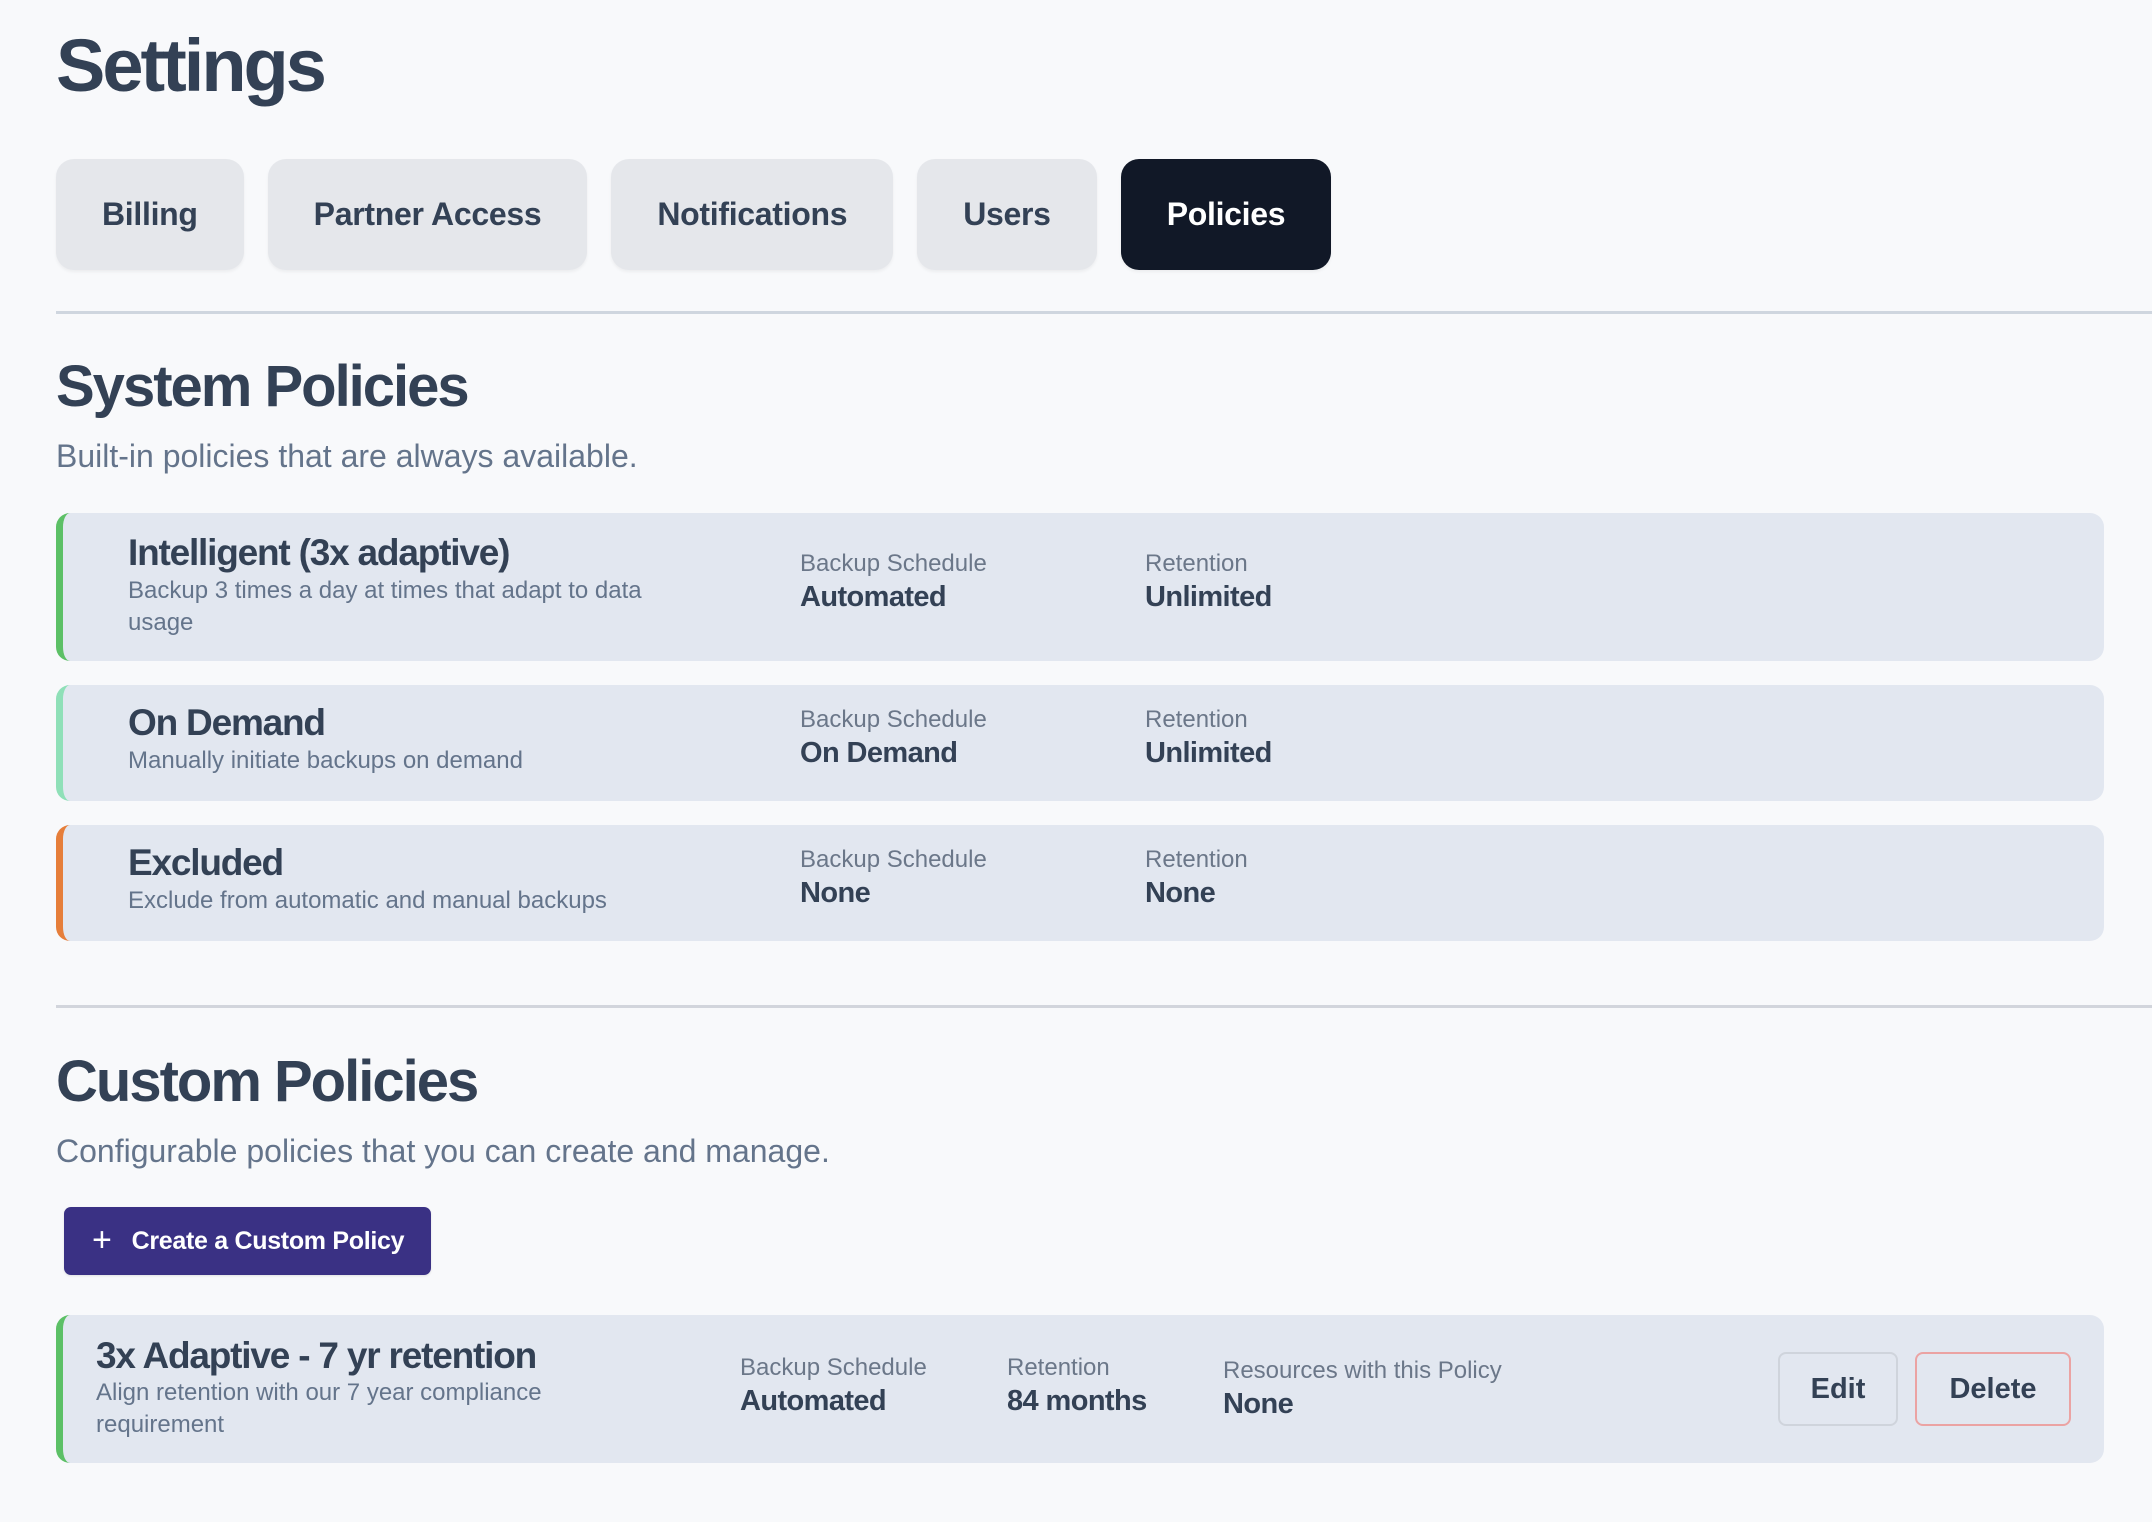  What do you see at coordinates (427, 214) in the screenshot?
I see `tab-partner-access: Partner Access` at bounding box center [427, 214].